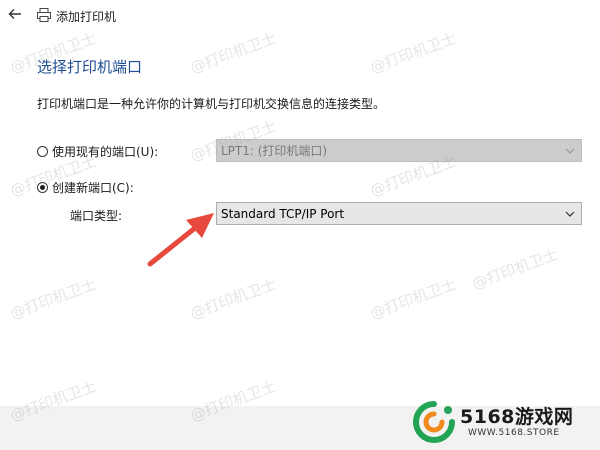 This screenshot has height=450, width=600. What do you see at coordinates (300, 16) in the screenshot?
I see `title-bar: 添加打印机` at bounding box center [300, 16].